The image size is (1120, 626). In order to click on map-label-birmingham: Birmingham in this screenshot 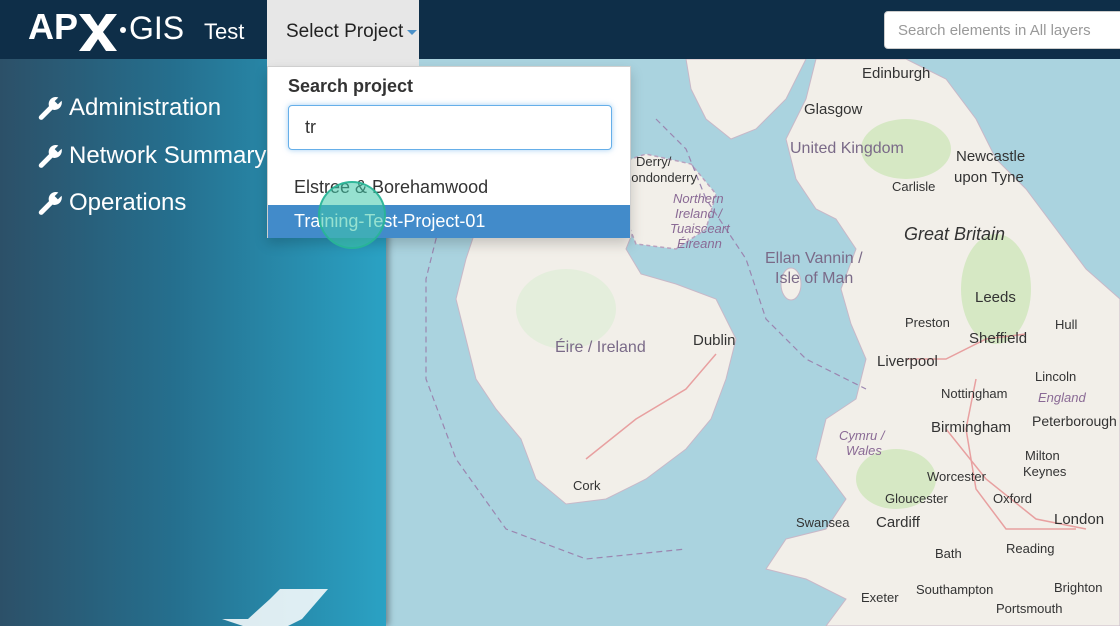, I will do `click(971, 427)`.